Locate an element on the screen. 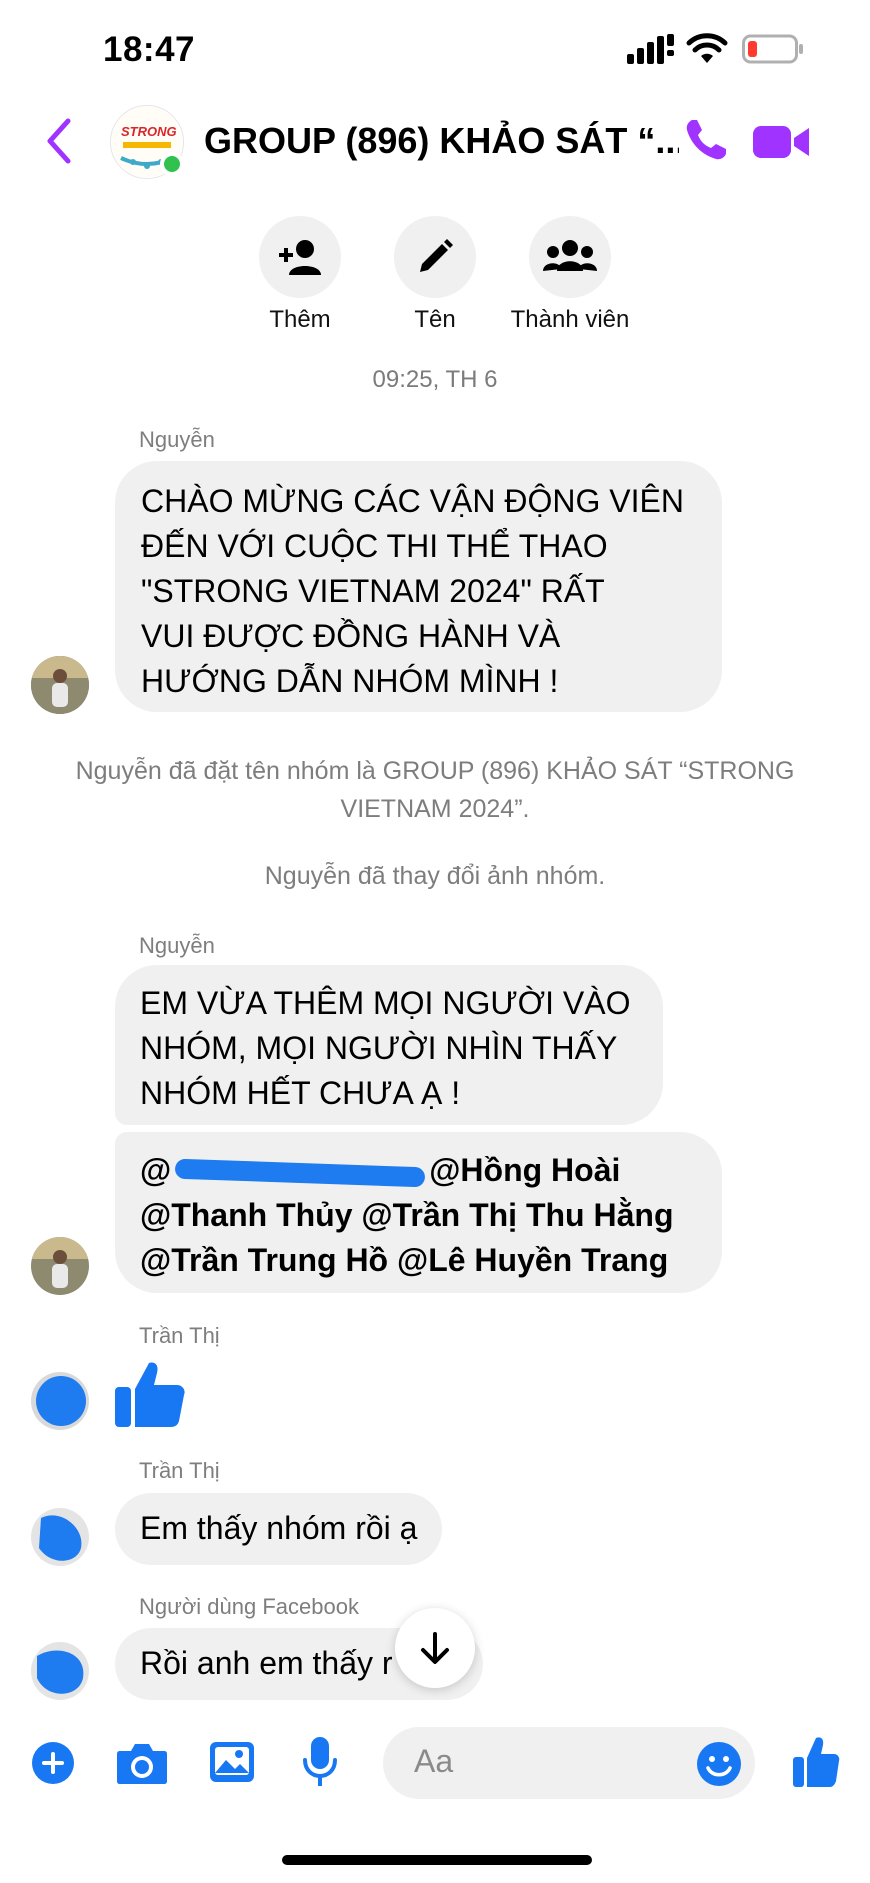 The height and width of the screenshot is (1883, 870). status-time: 18:47 is located at coordinates (149, 49).